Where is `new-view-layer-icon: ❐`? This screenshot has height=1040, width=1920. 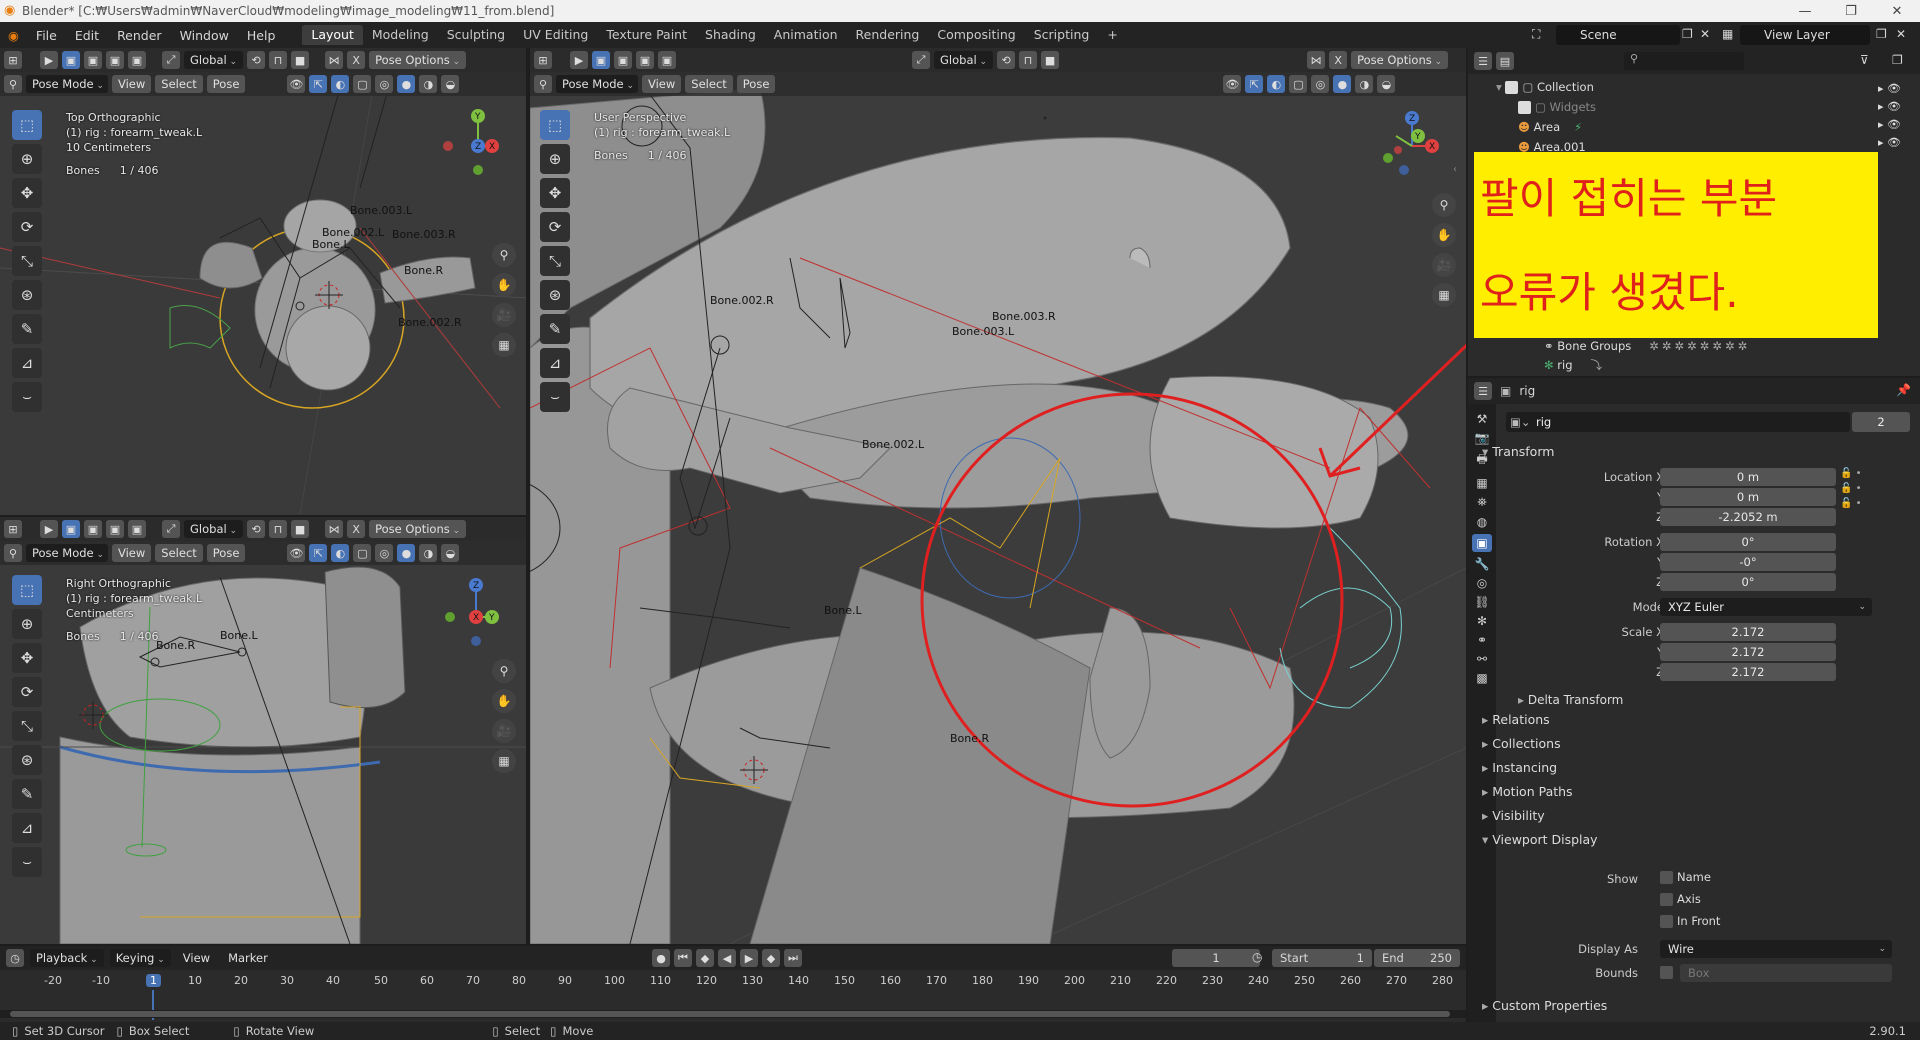 new-view-layer-icon: ❐ is located at coordinates (1881, 34).